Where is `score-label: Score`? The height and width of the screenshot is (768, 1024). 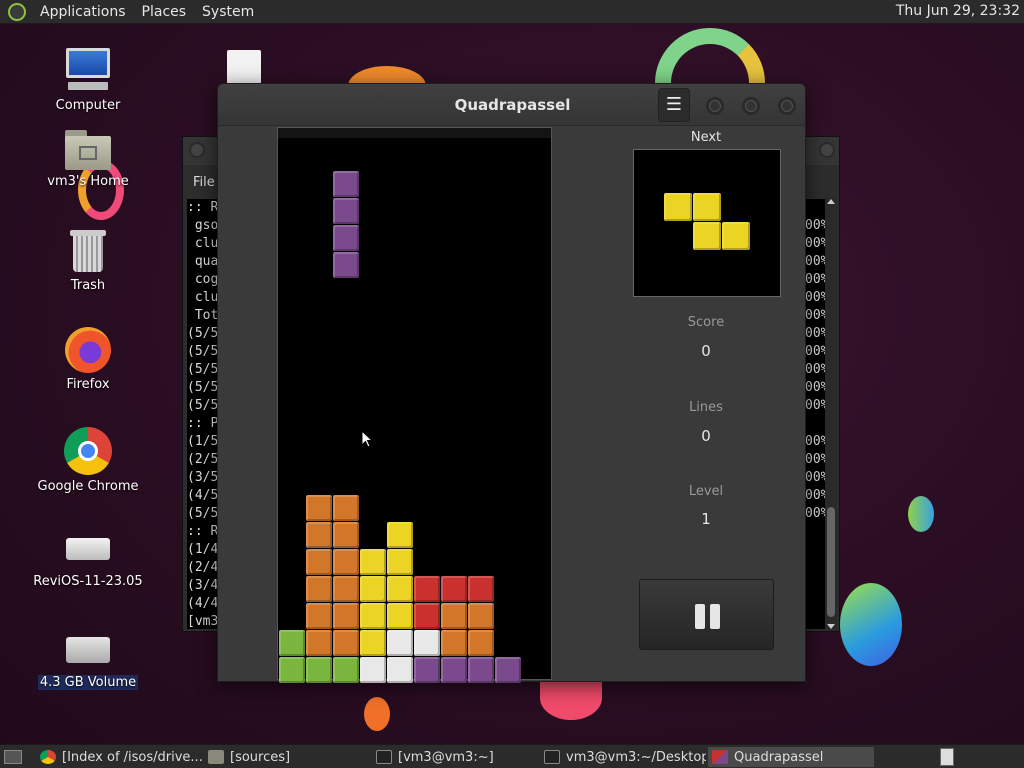 score-label: Score is located at coordinates (706, 322).